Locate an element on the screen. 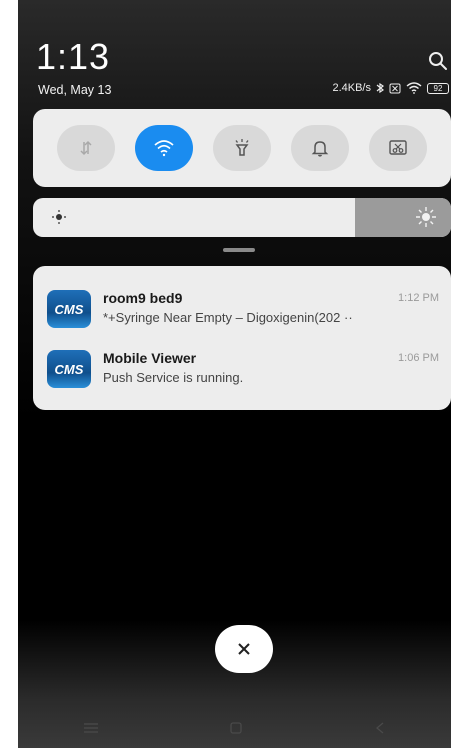  quick-settings-panel is located at coordinates (242, 148).